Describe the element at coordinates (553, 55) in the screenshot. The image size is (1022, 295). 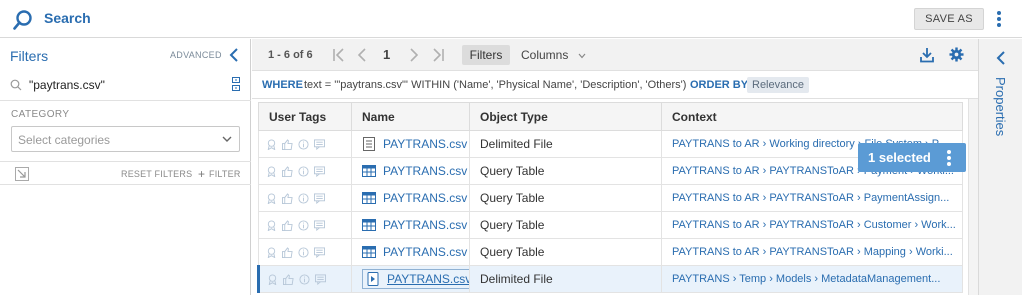
I see `columns-dropdown: Columns` at that location.